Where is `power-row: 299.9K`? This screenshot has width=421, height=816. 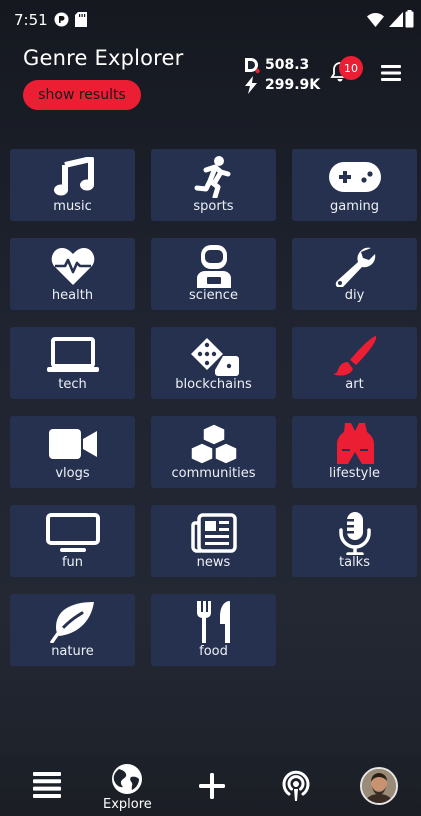 power-row: 299.9K is located at coordinates (281, 85).